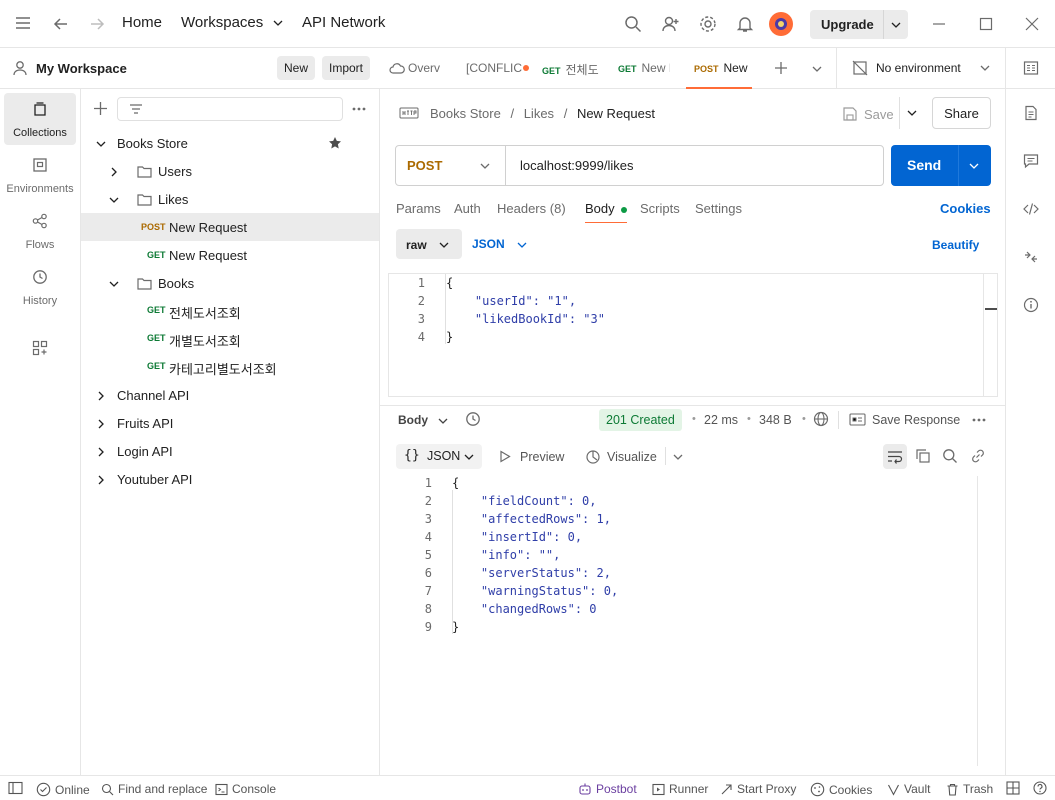  What do you see at coordinates (573, 68) in the screenshot?
I see `tab-get-books-all: GET 전체도` at bounding box center [573, 68].